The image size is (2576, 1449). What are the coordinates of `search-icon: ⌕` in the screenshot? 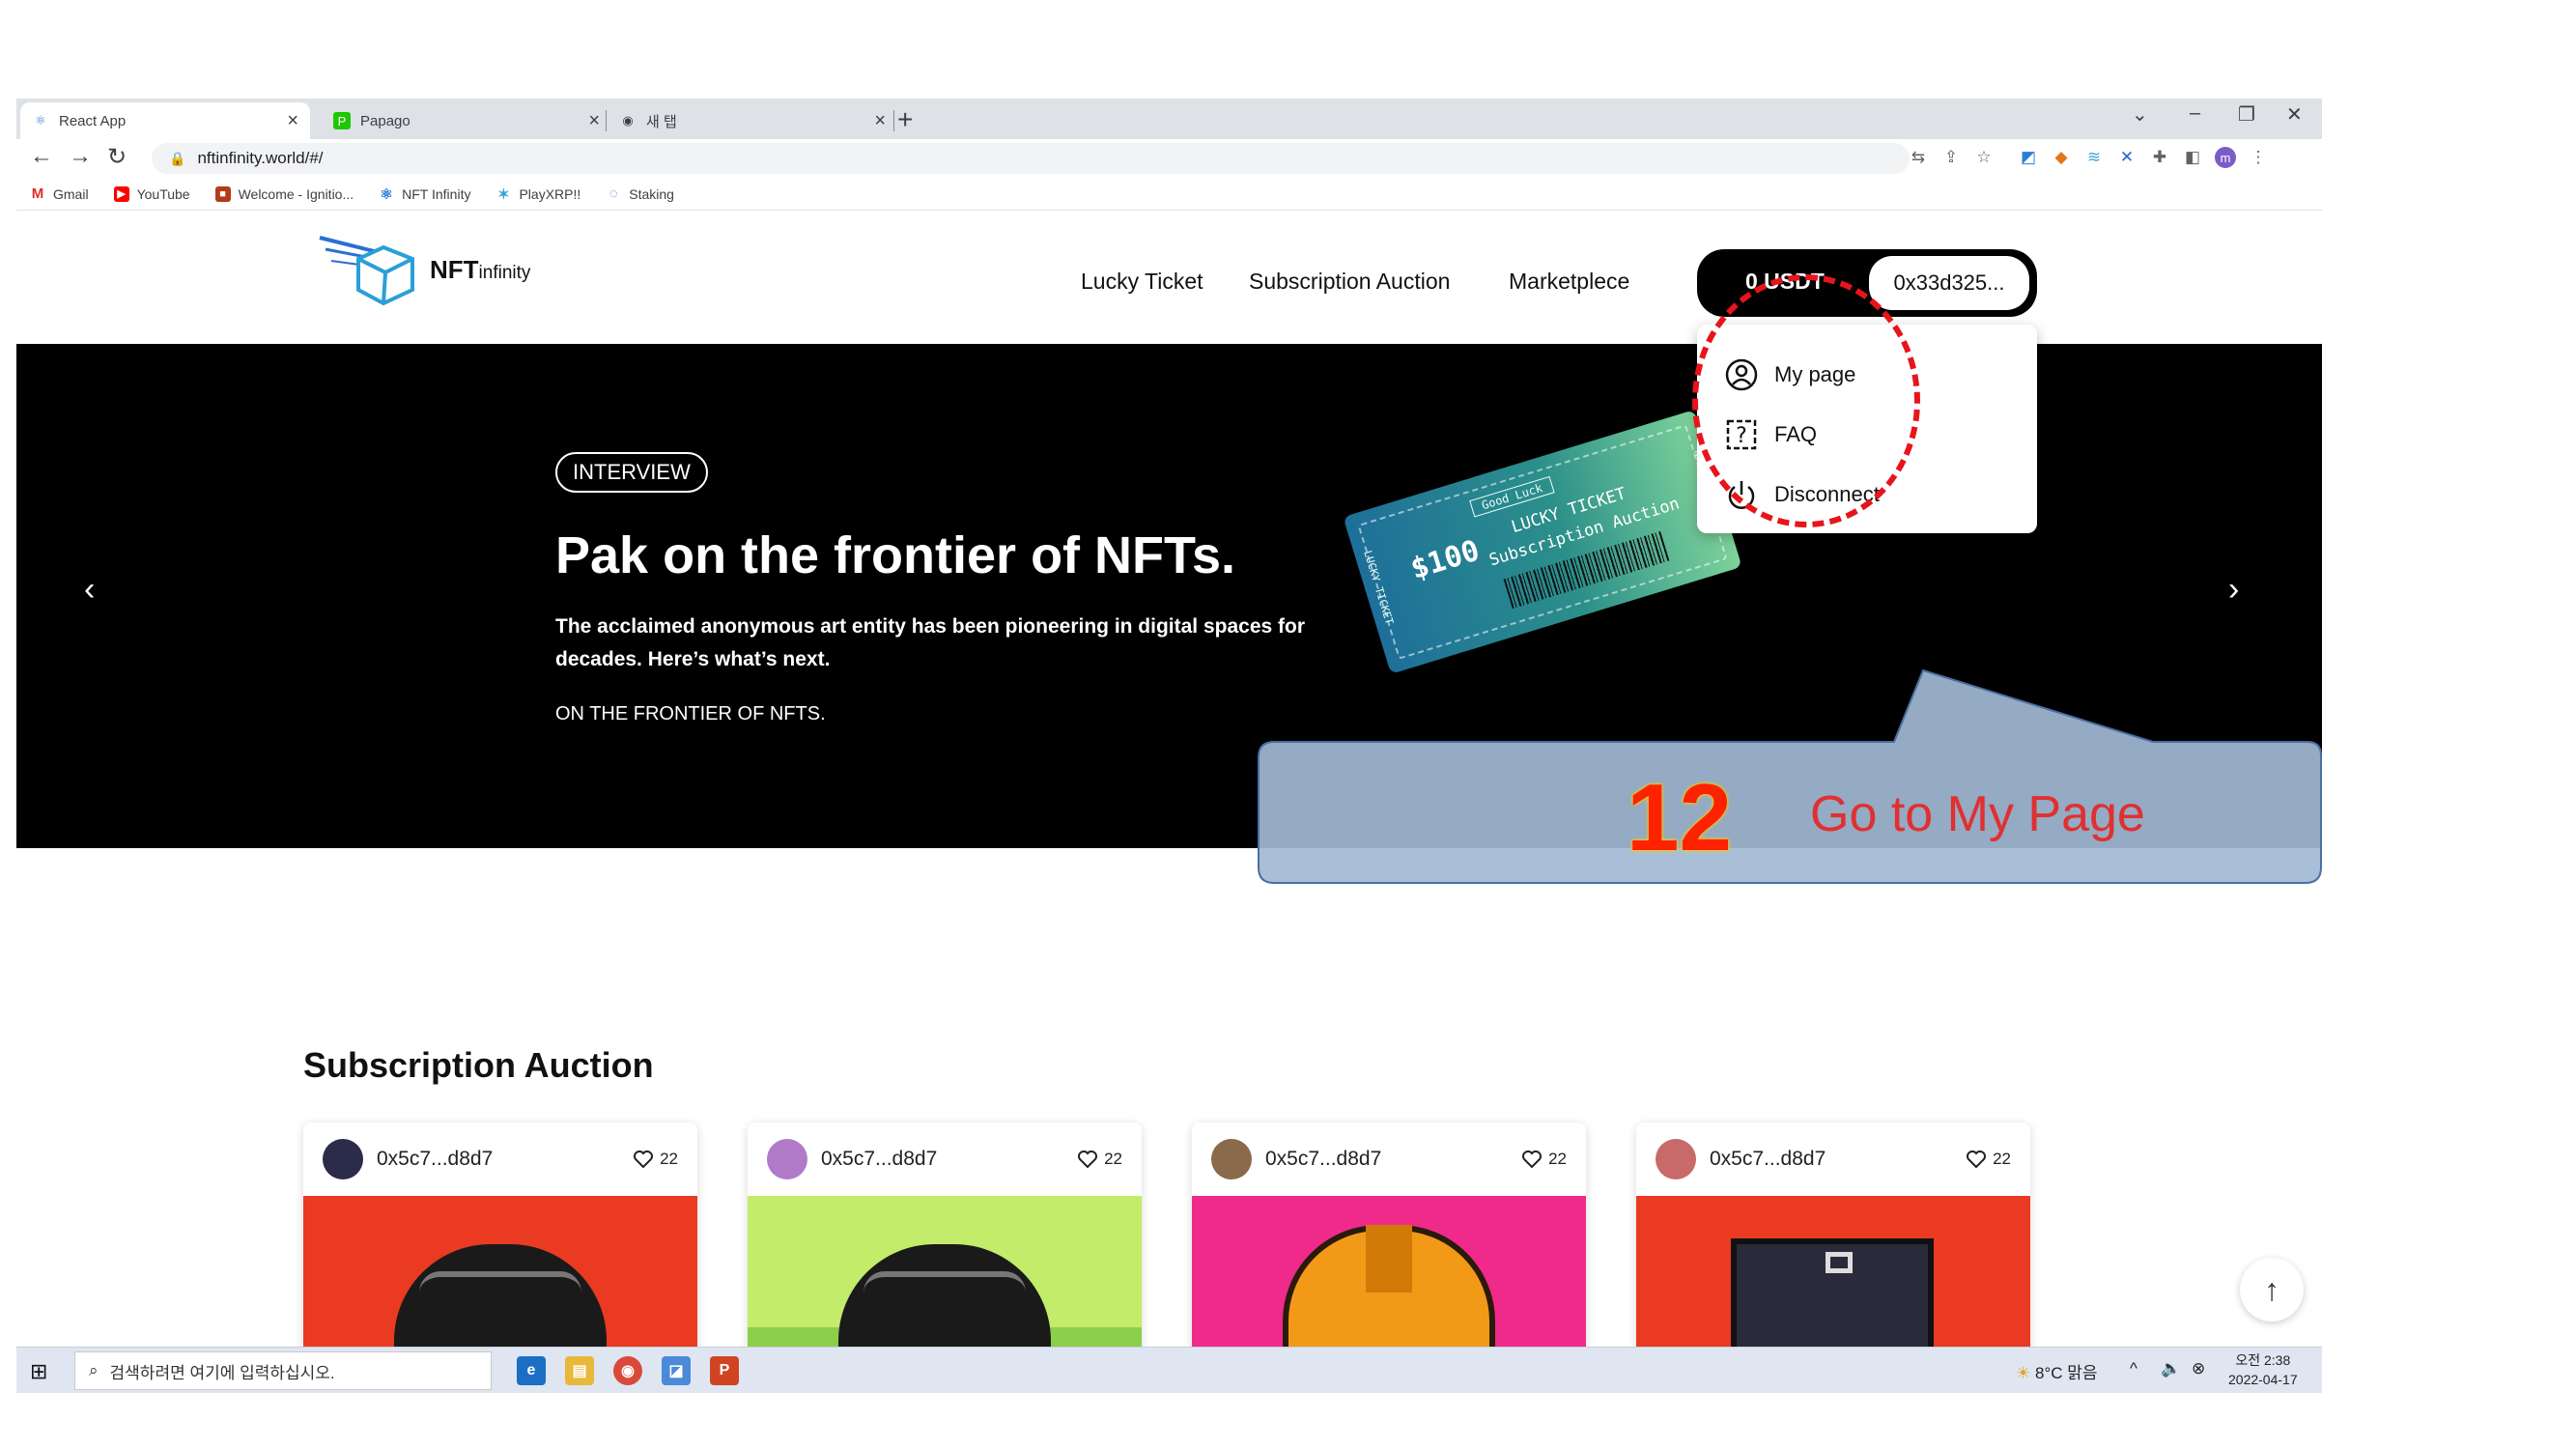 It's located at (94, 1370).